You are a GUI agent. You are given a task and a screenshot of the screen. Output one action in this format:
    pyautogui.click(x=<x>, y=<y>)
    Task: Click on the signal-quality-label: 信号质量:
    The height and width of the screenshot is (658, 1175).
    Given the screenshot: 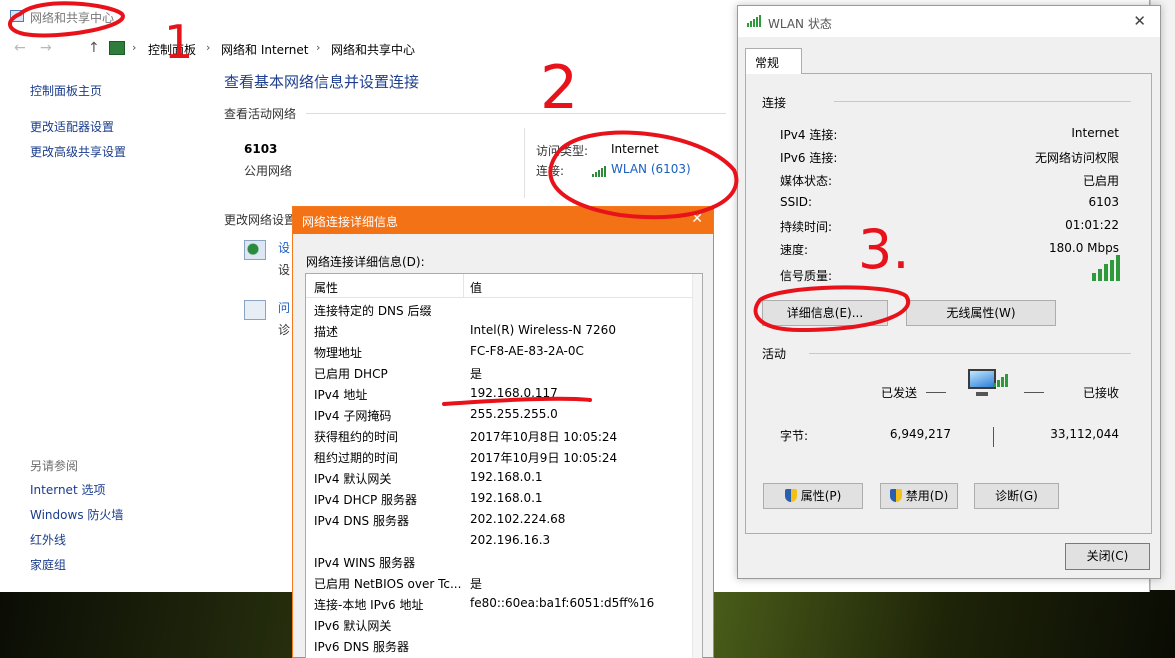 What is the action you would take?
    pyautogui.click(x=806, y=276)
    